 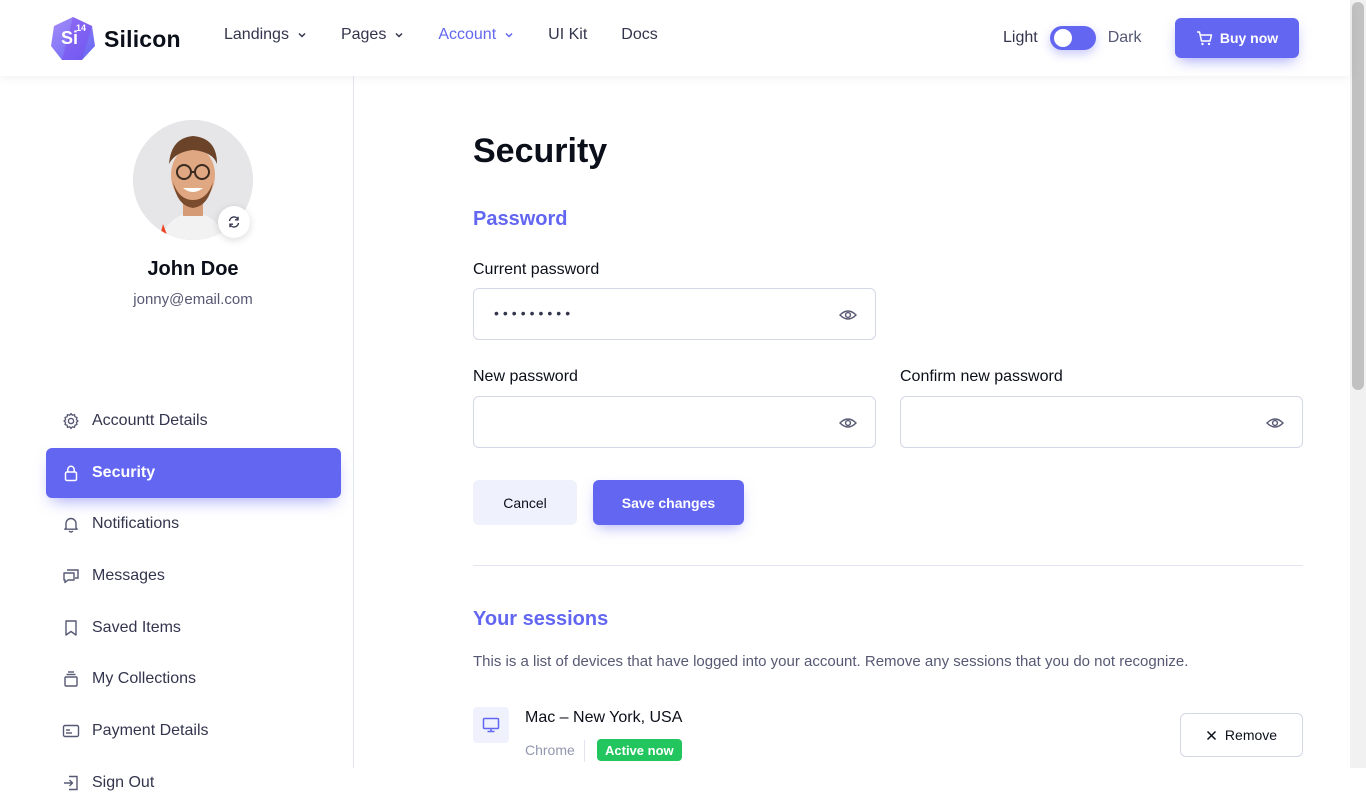 What do you see at coordinates (71, 731) in the screenshot?
I see `card-icon` at bounding box center [71, 731].